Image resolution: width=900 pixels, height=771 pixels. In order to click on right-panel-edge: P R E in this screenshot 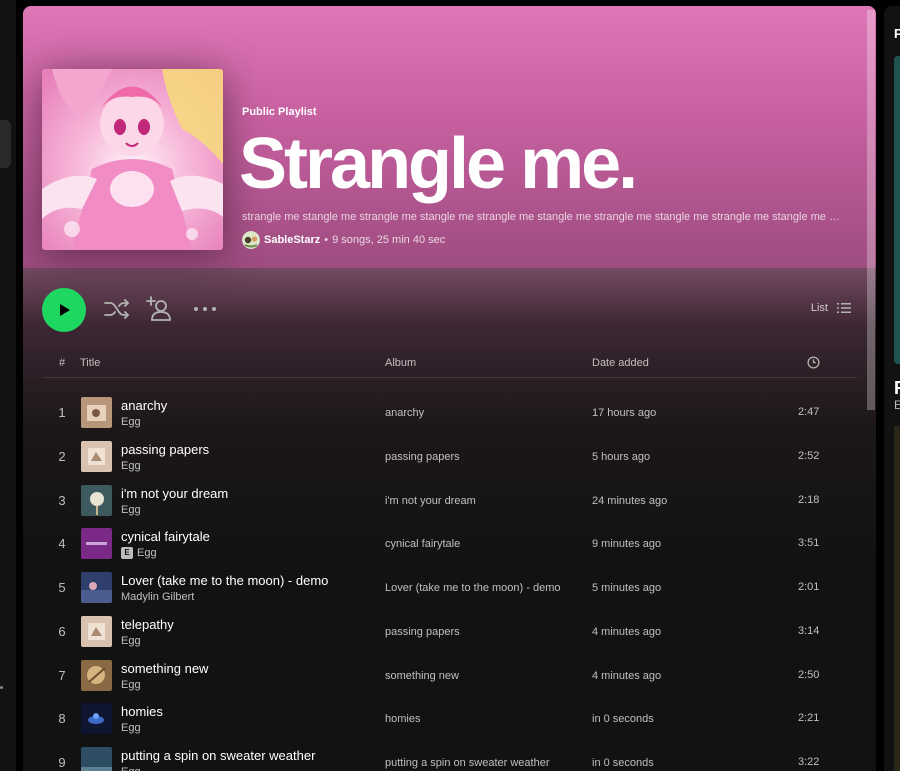, I will do `click(892, 388)`.